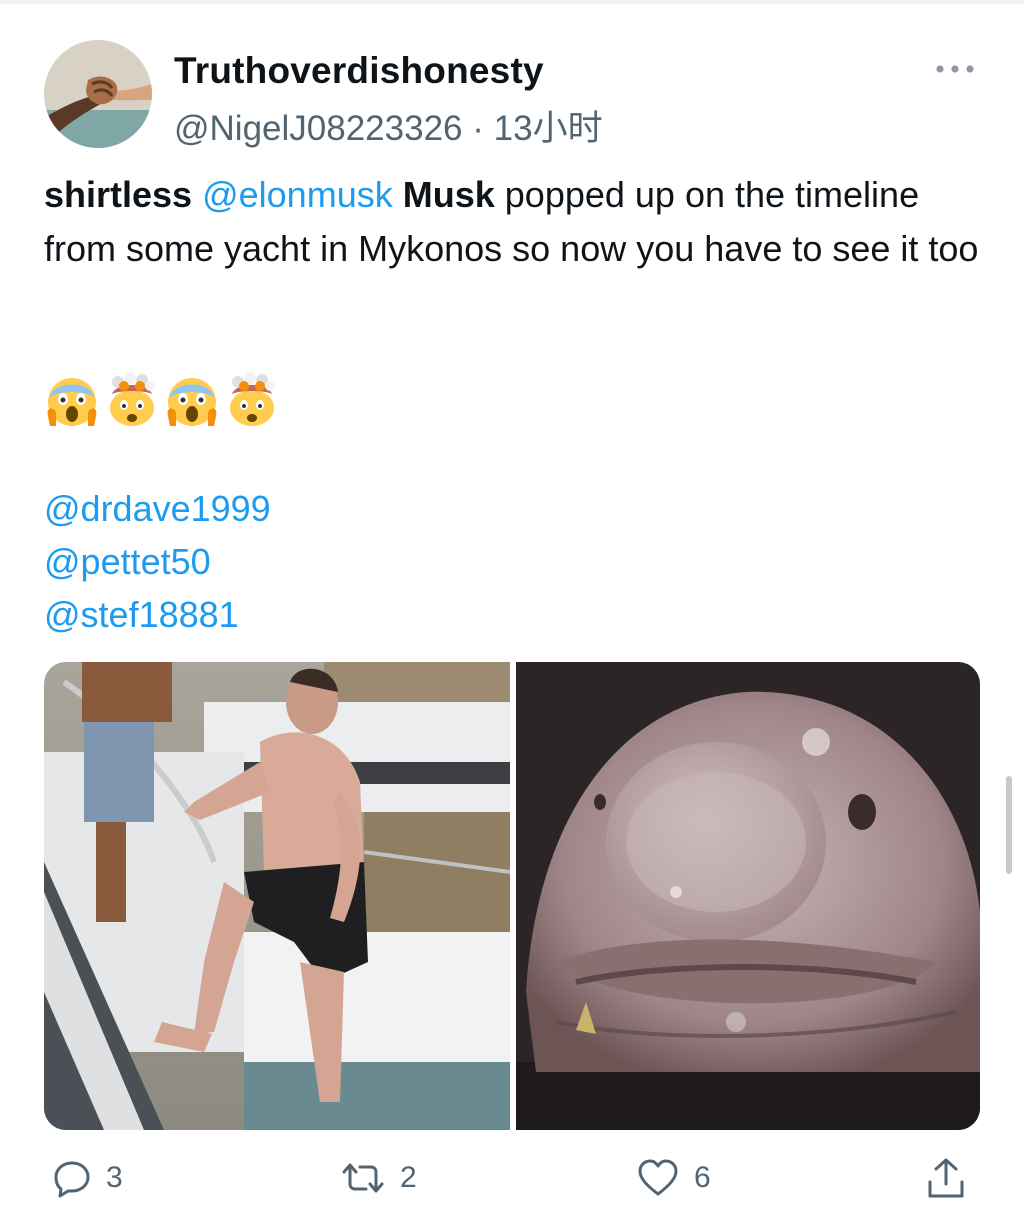 The height and width of the screenshot is (1209, 1024). Describe the element at coordinates (72, 1179) in the screenshot. I see `reply-icon` at that location.